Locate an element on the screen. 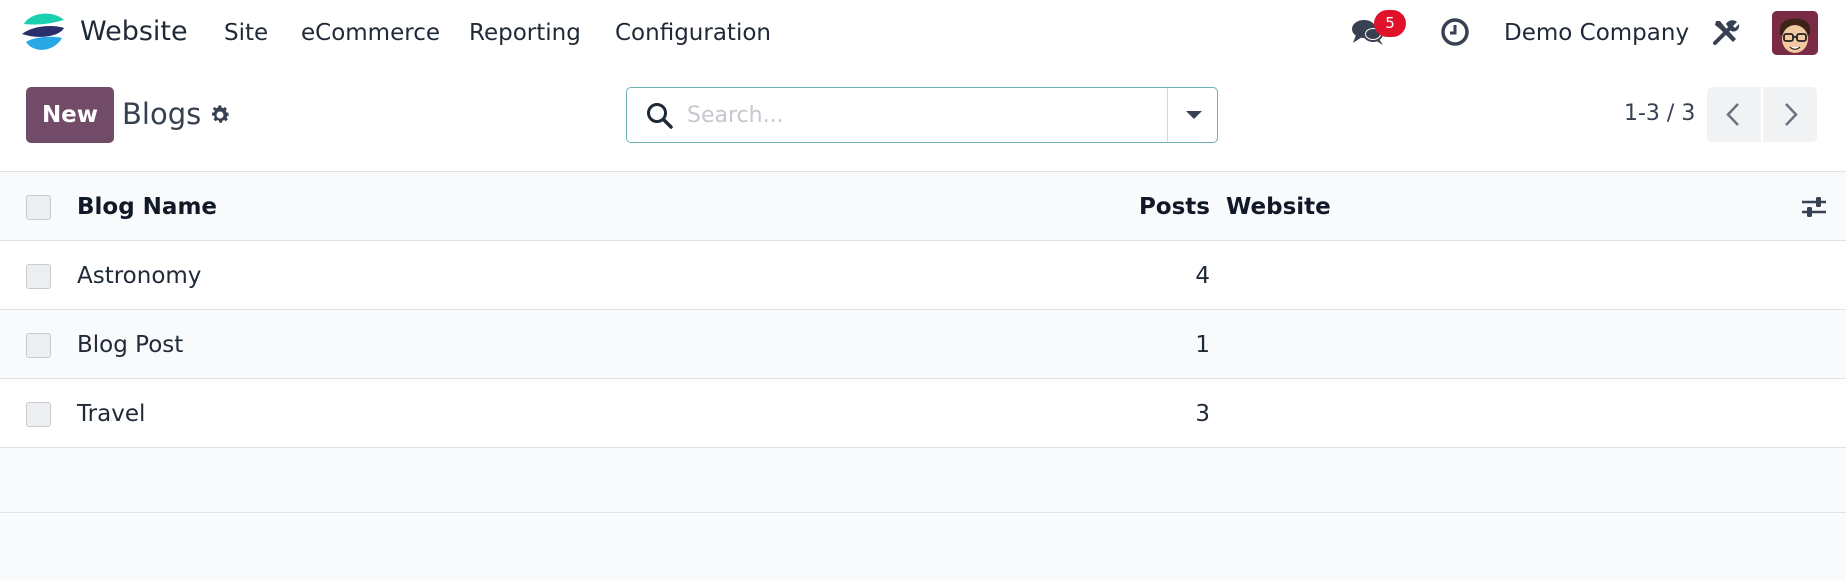  posts-count-cell: 3 is located at coordinates (1202, 414).